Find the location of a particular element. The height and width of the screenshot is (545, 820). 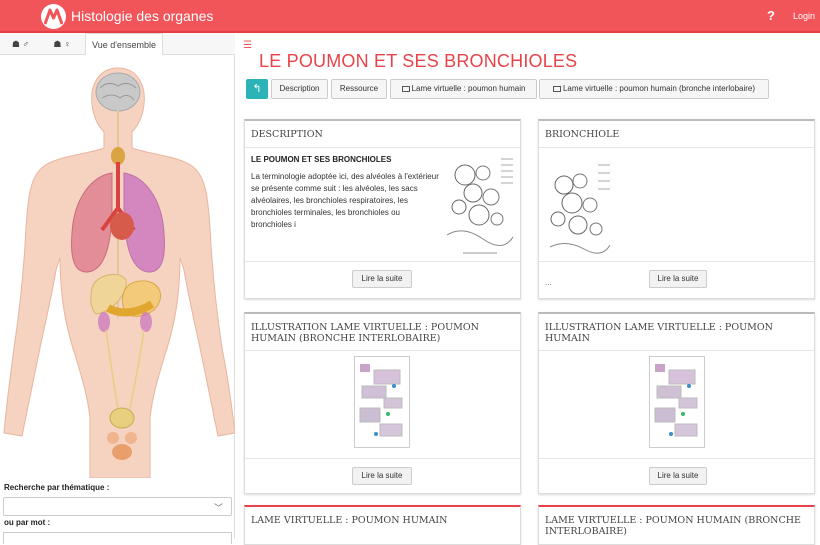

app-title: Histologie des organes is located at coordinates (142, 16).